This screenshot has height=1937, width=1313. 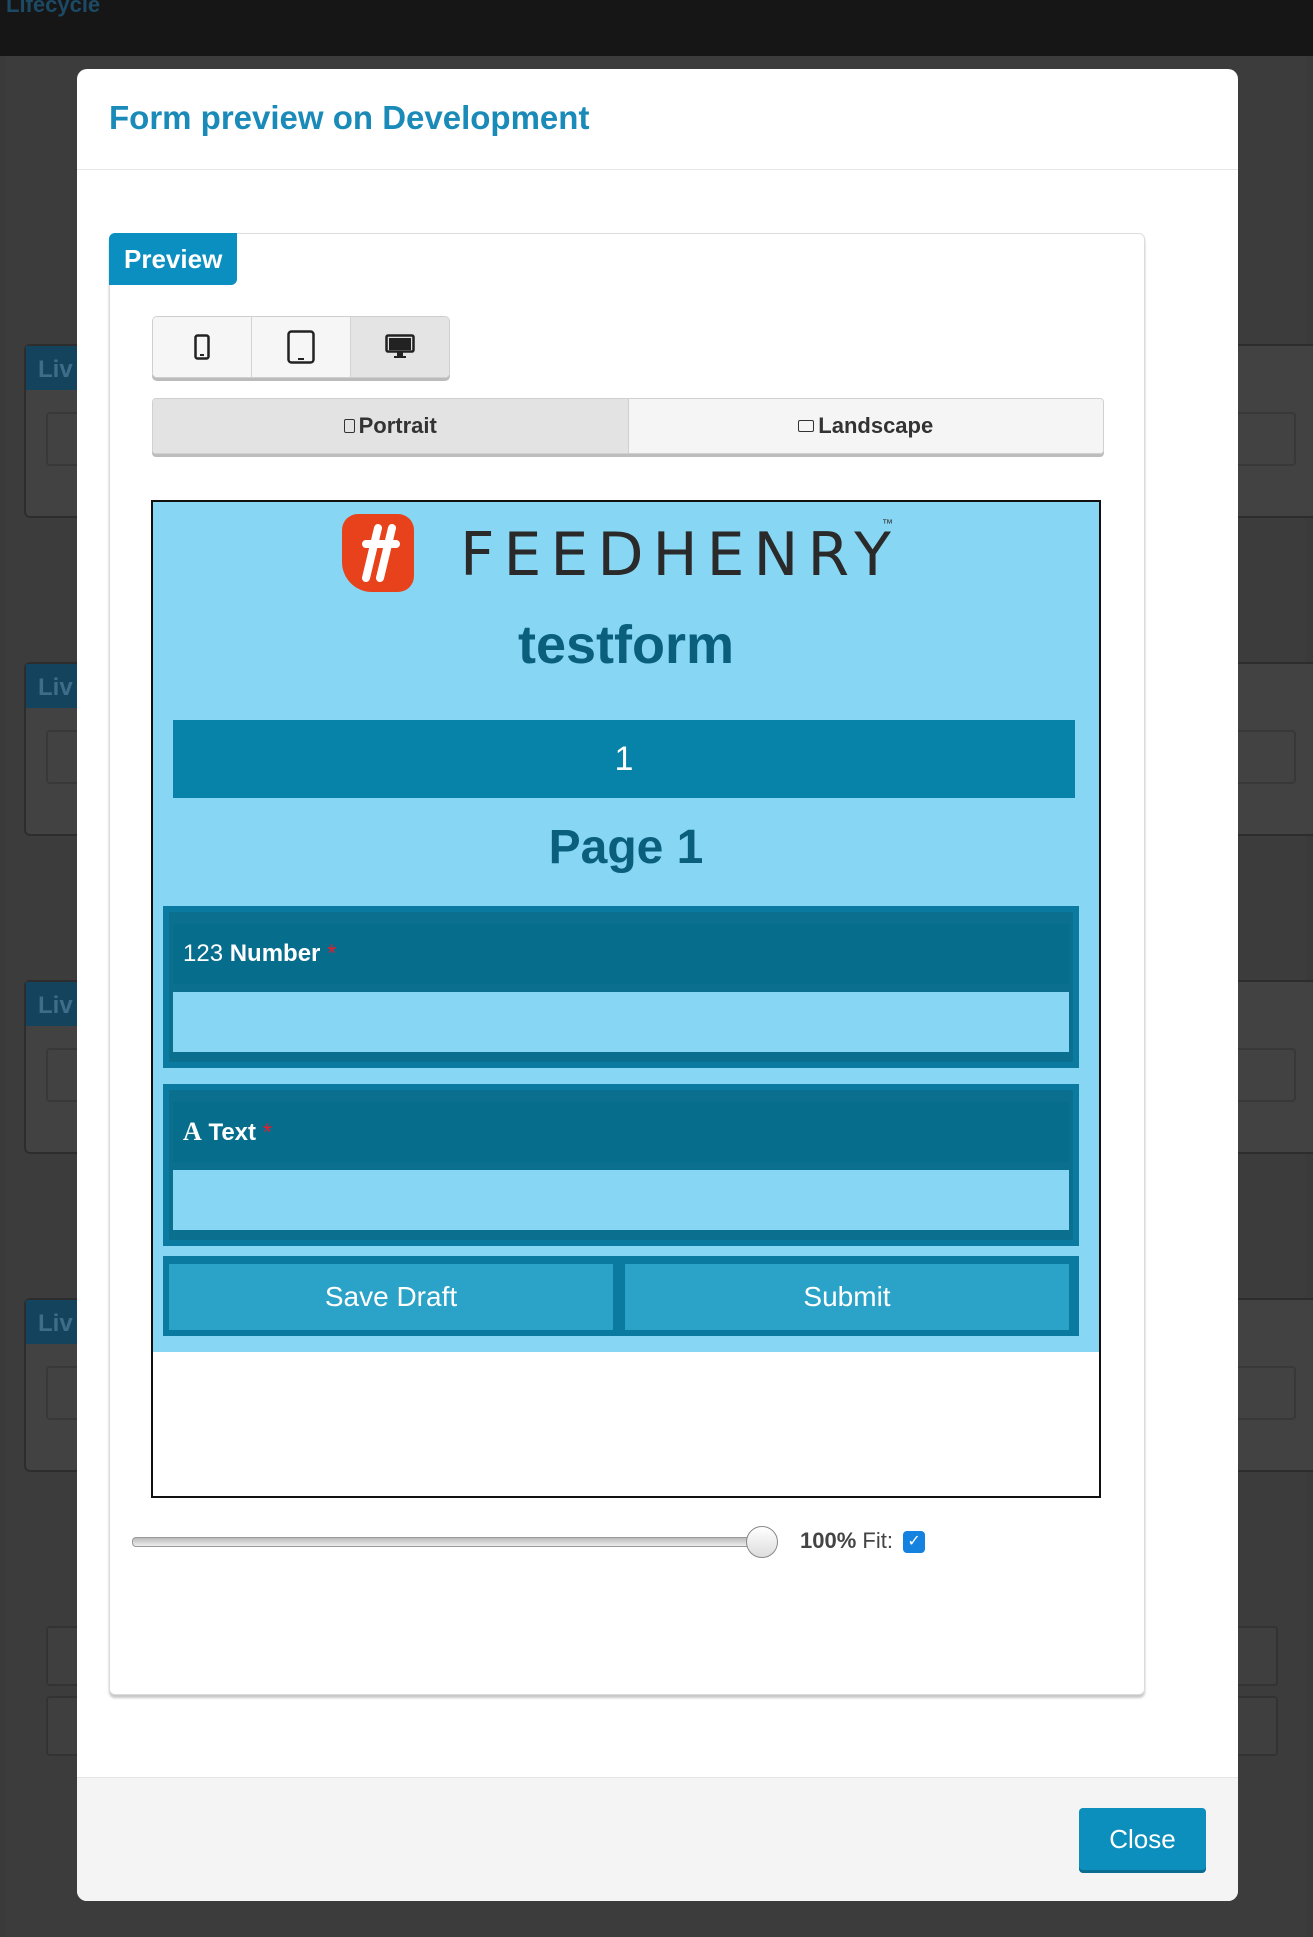 I want to click on landscape-icon, so click(x=806, y=426).